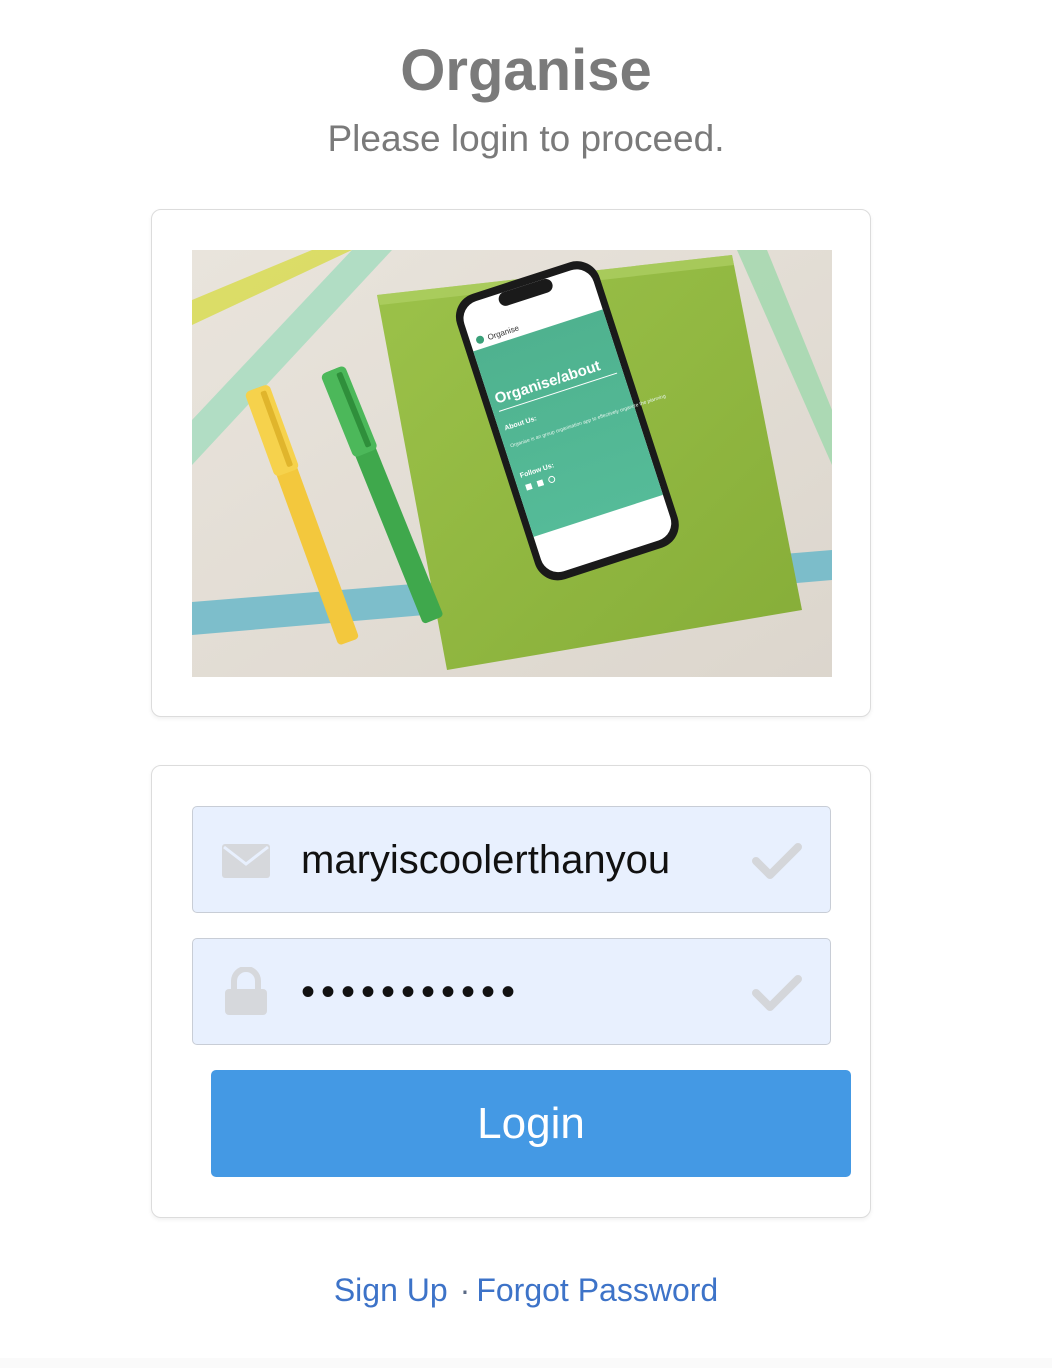  Describe the element at coordinates (531, 1123) in the screenshot. I see `login-button: Login` at that location.